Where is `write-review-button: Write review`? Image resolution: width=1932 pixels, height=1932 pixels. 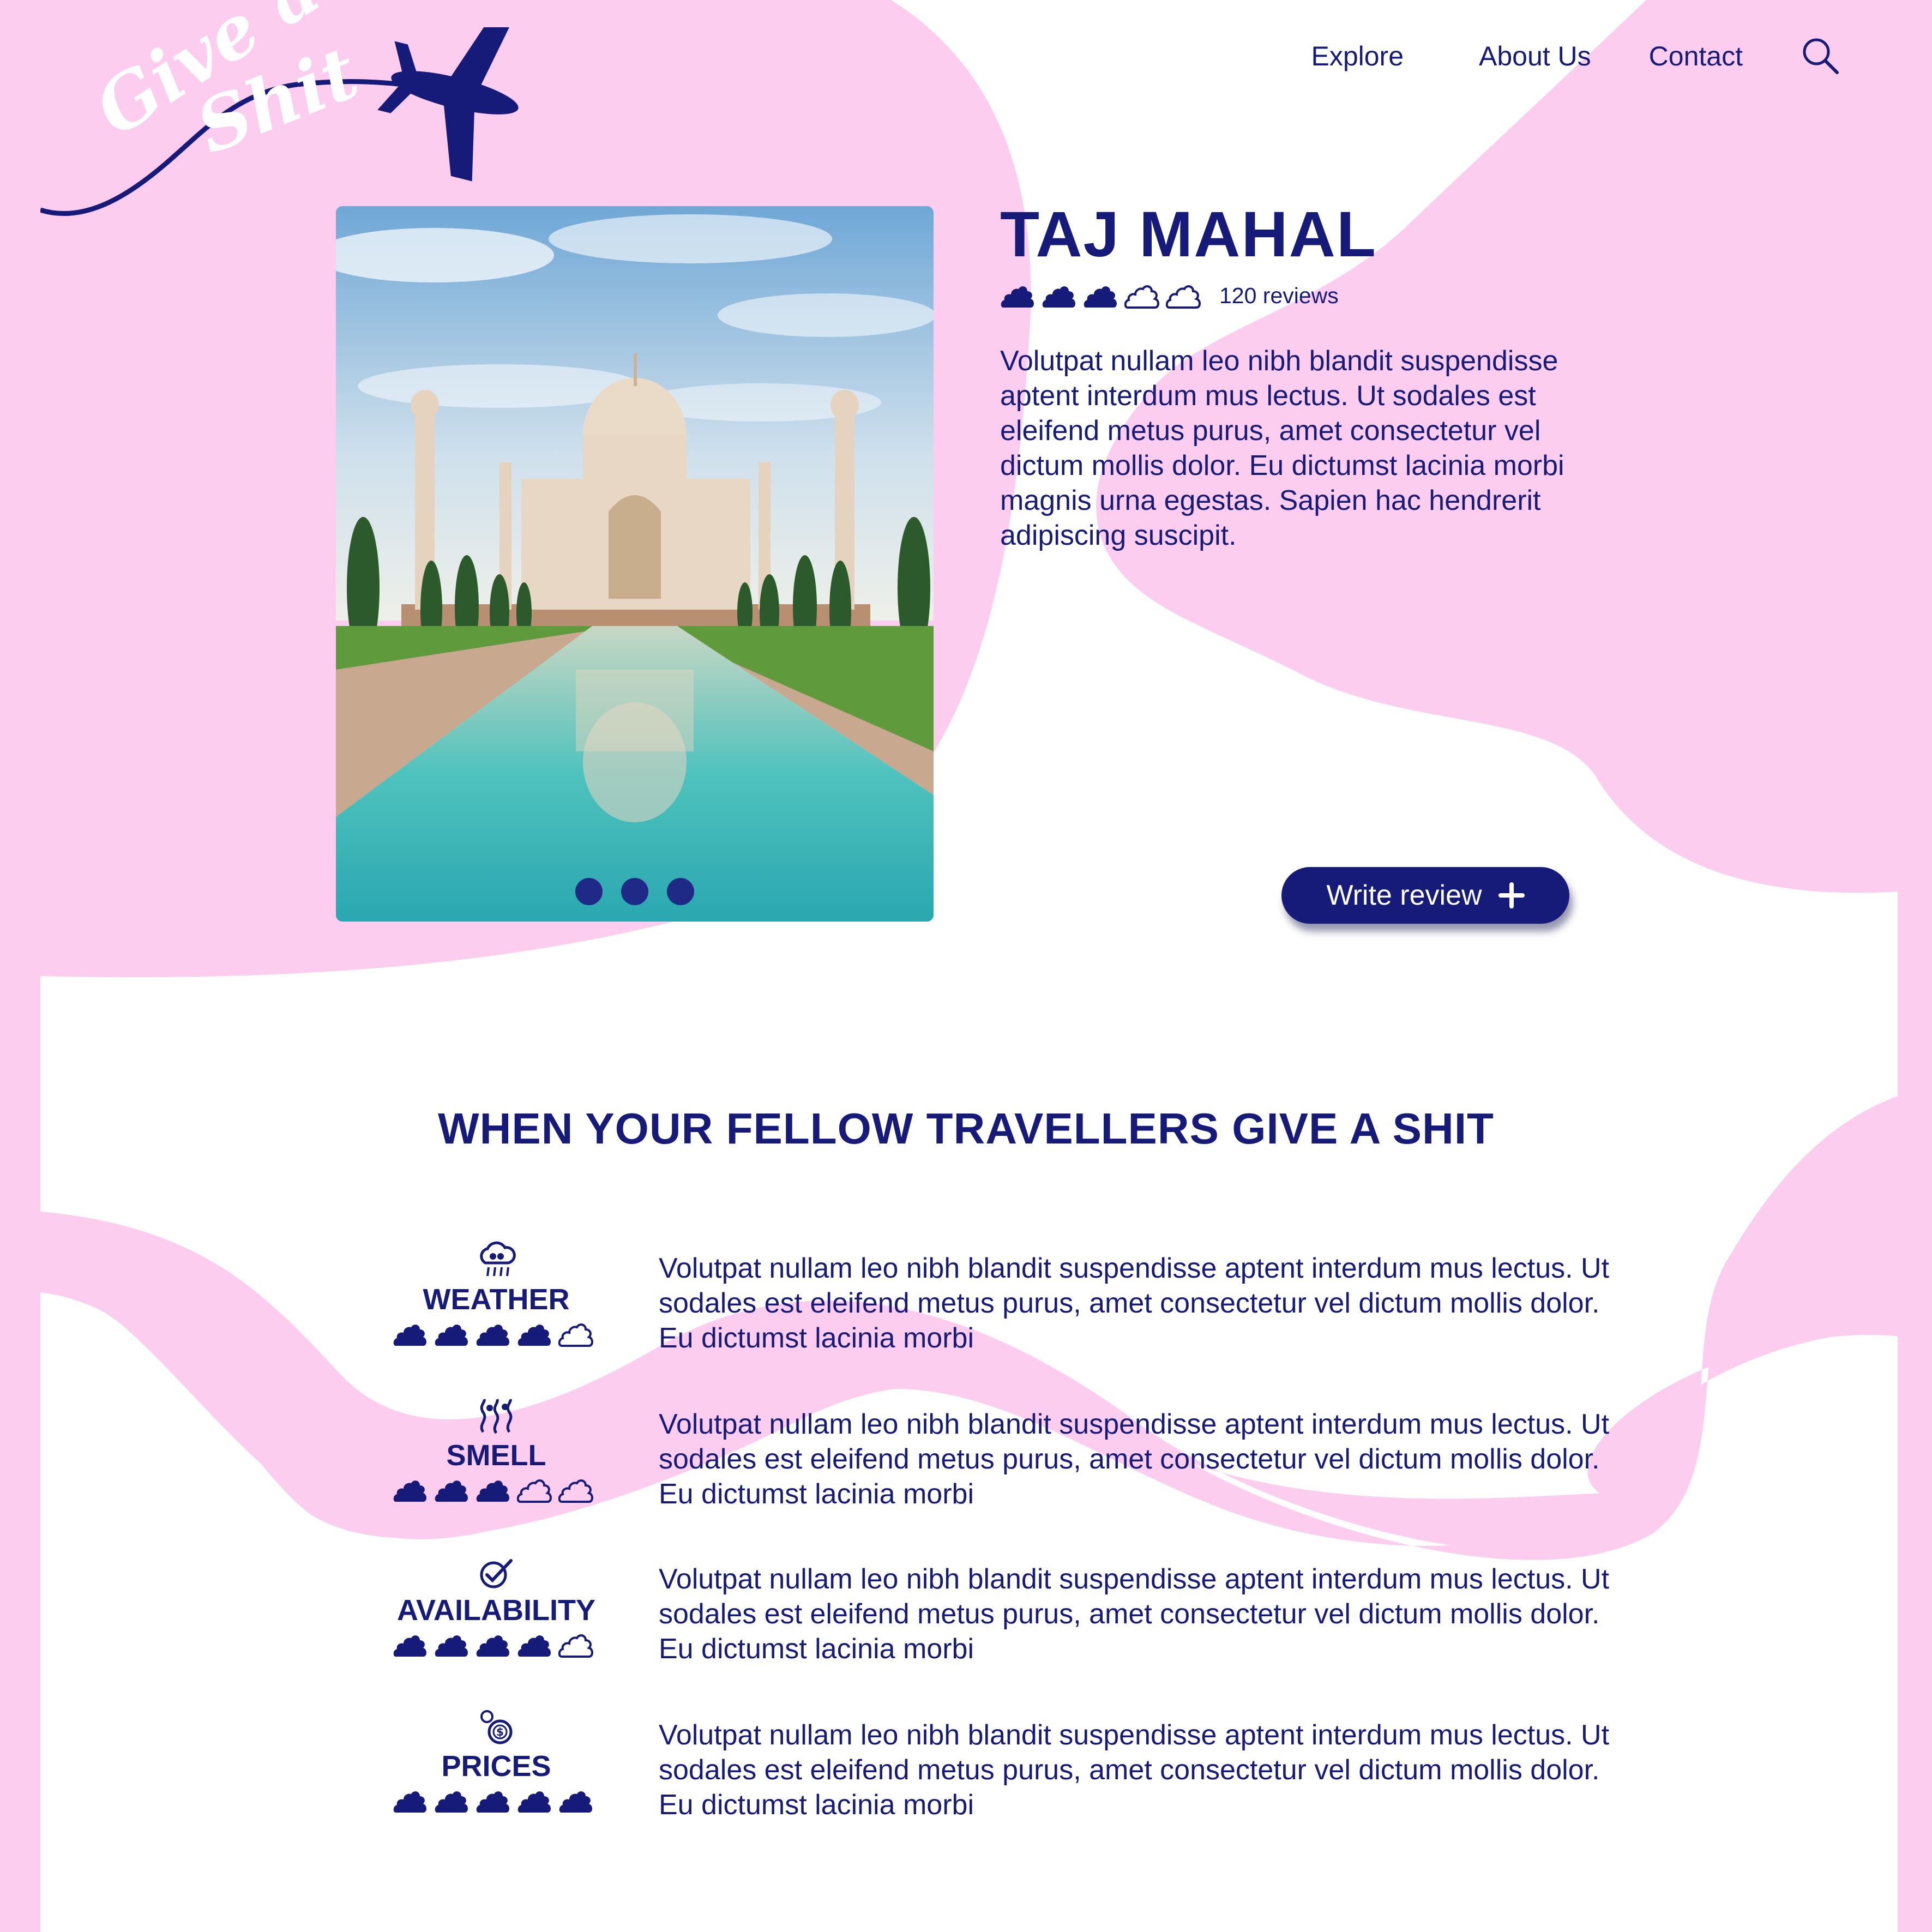 write-review-button: Write review is located at coordinates (1425, 895).